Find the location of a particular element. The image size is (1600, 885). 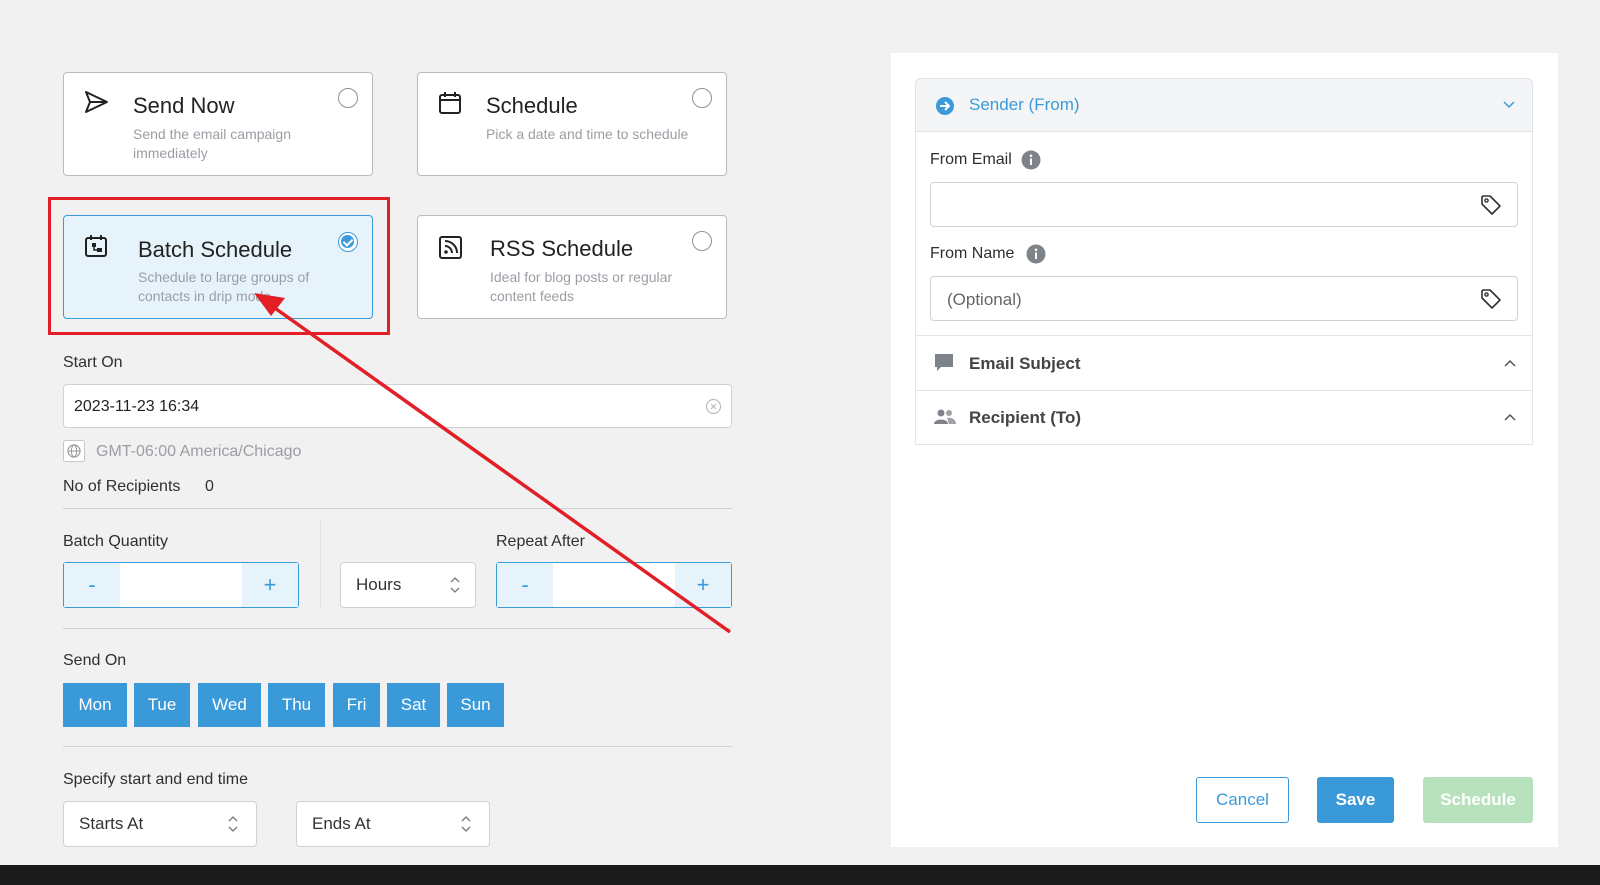

send-now-title: Send Now is located at coordinates (184, 105).